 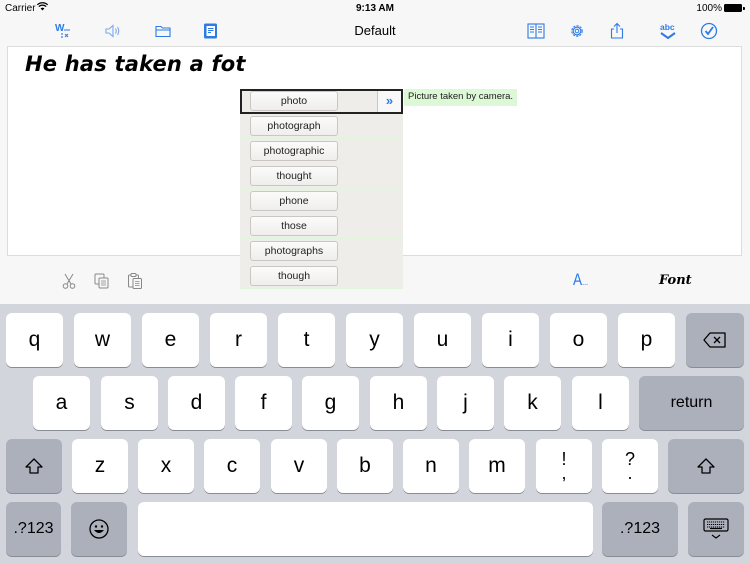 What do you see at coordinates (398, 403) in the screenshot?
I see `key-h: h` at bounding box center [398, 403].